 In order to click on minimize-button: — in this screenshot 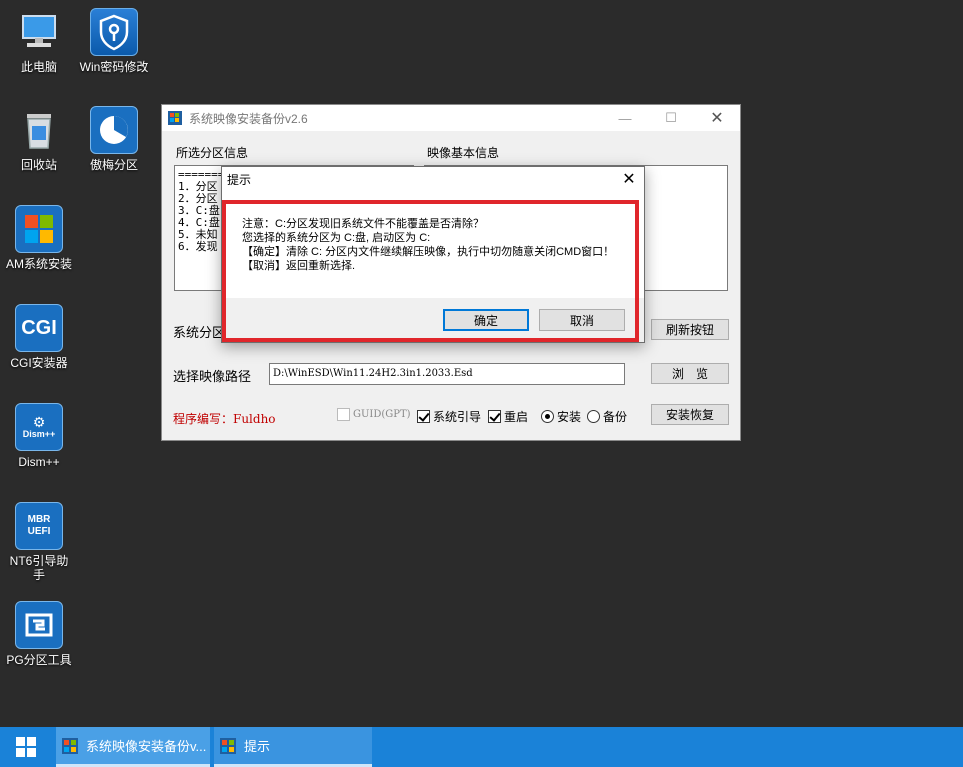, I will do `click(625, 118)`.